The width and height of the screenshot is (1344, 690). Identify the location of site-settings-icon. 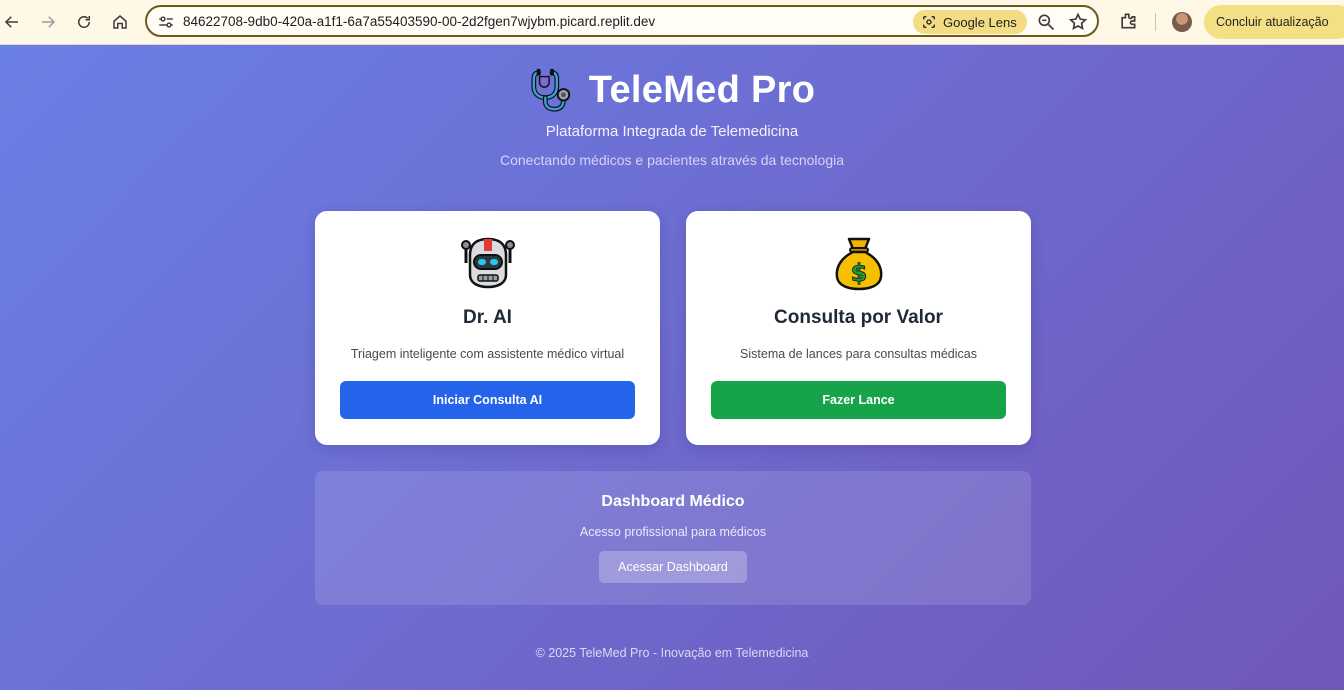
(166, 22).